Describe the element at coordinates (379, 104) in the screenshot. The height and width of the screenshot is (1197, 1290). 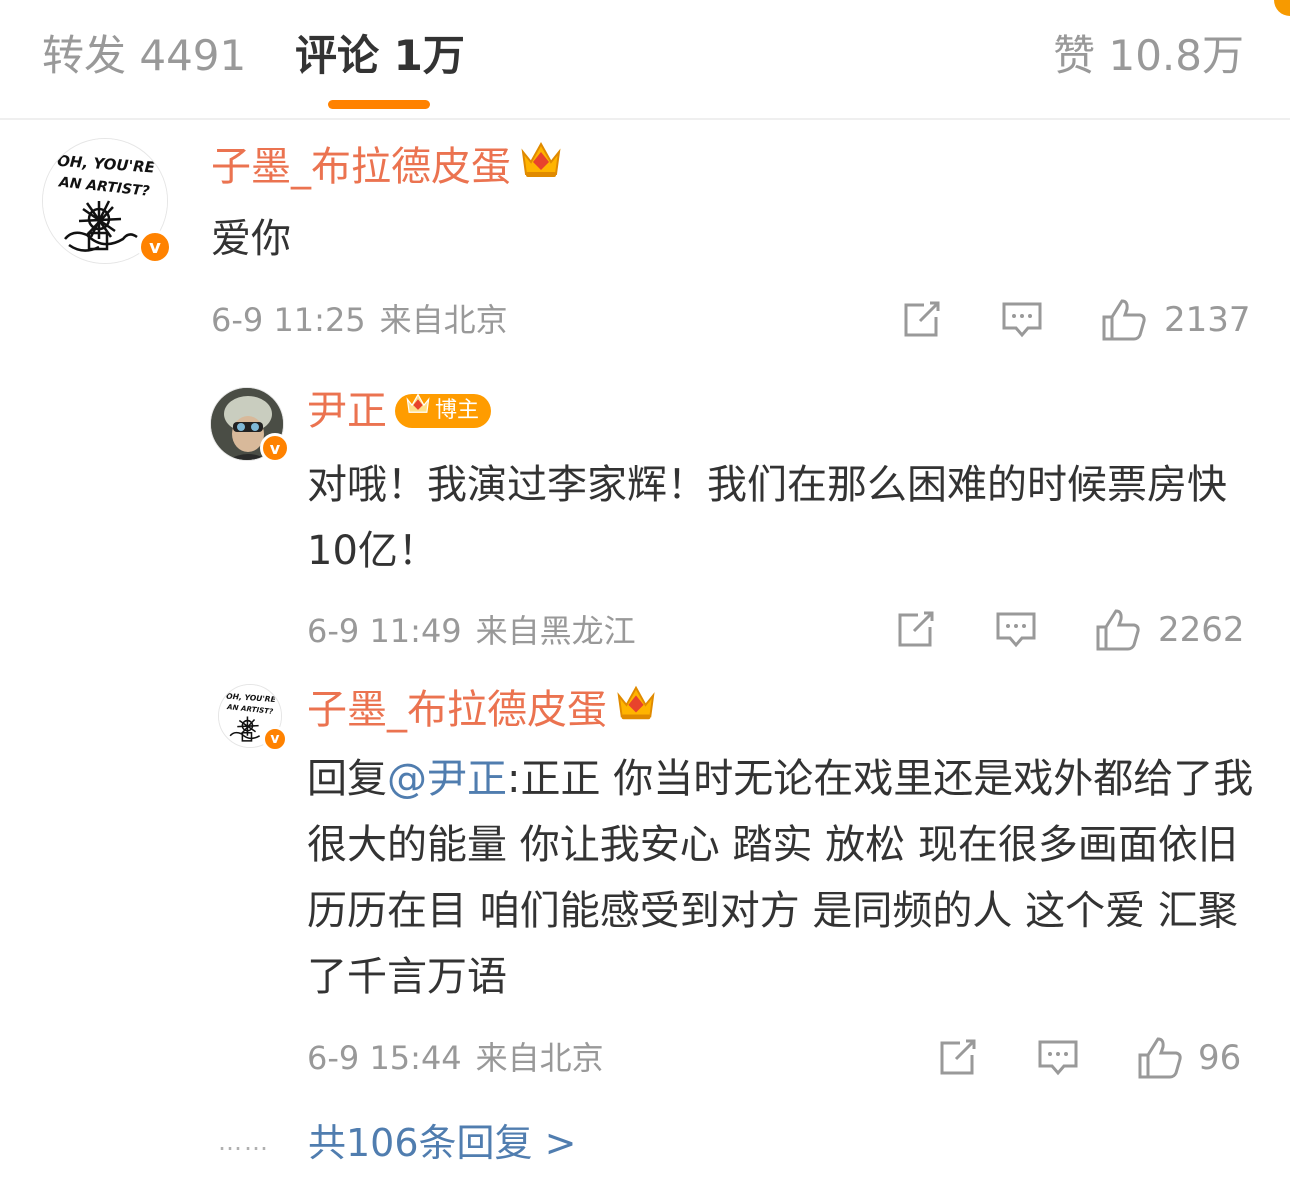
I see `active-tab-indicator` at that location.